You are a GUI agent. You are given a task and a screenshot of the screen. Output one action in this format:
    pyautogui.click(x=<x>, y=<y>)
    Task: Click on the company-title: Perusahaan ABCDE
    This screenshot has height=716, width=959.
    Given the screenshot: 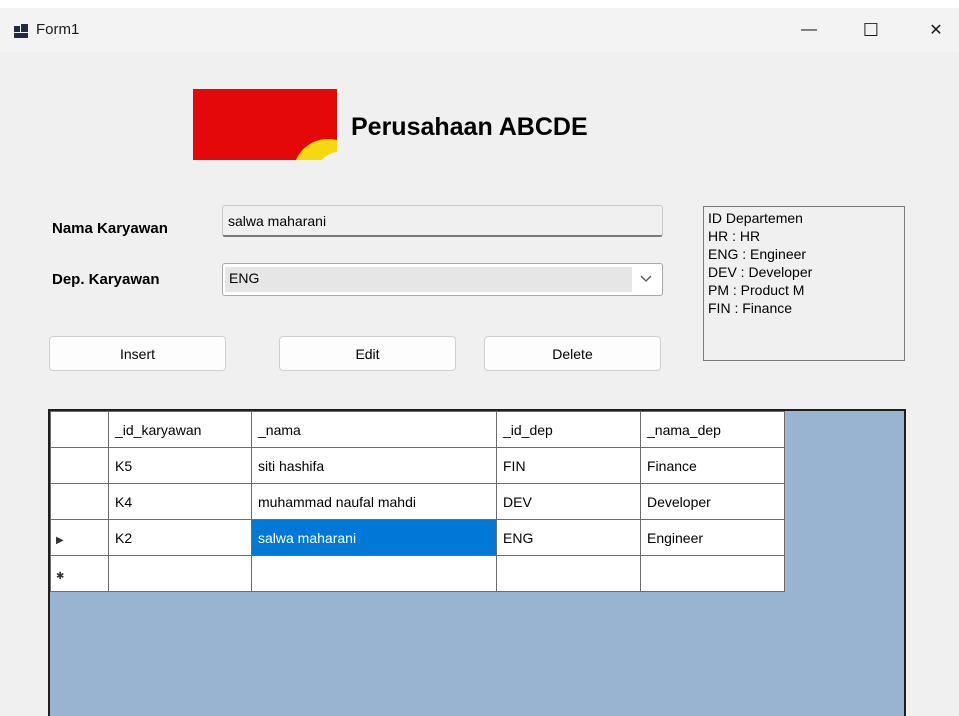 What is the action you would take?
    pyautogui.click(x=469, y=127)
    